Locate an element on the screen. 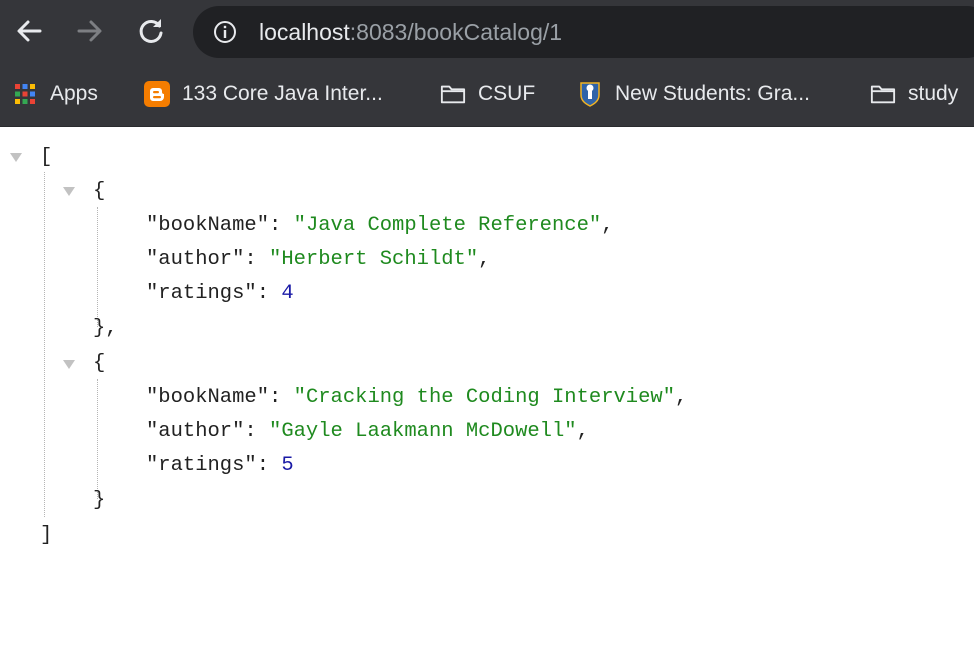 Image resolution: width=974 pixels, height=652 pixels. address-bar: localhost:8083/bookCatalog/1 is located at coordinates (583, 32).